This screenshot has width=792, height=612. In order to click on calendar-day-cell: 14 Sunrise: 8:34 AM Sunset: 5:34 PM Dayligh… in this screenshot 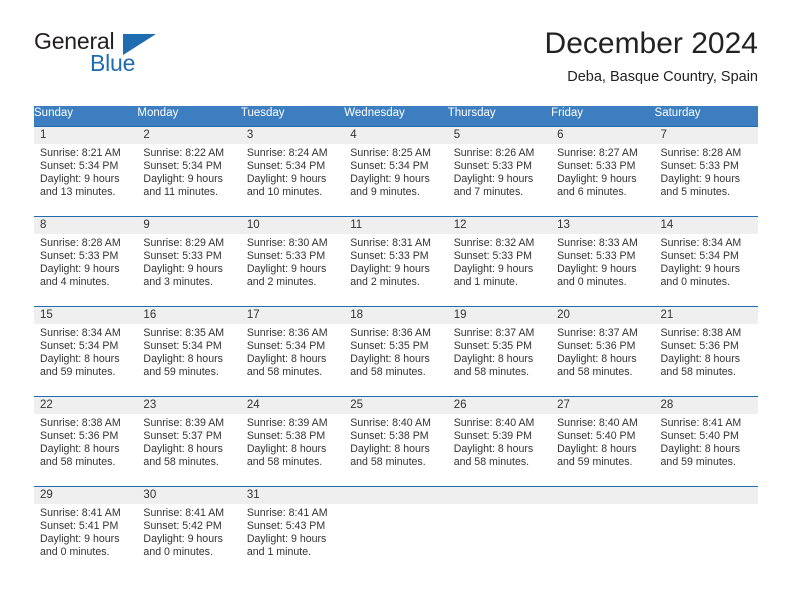, I will do `click(706, 260)`.